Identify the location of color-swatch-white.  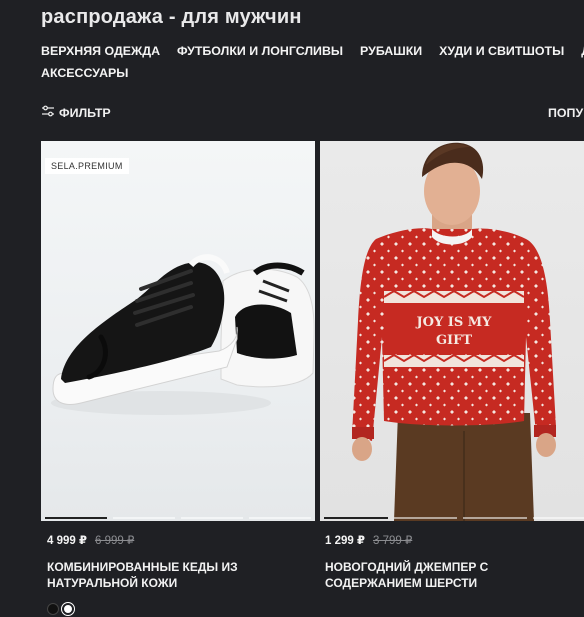
(68, 609).